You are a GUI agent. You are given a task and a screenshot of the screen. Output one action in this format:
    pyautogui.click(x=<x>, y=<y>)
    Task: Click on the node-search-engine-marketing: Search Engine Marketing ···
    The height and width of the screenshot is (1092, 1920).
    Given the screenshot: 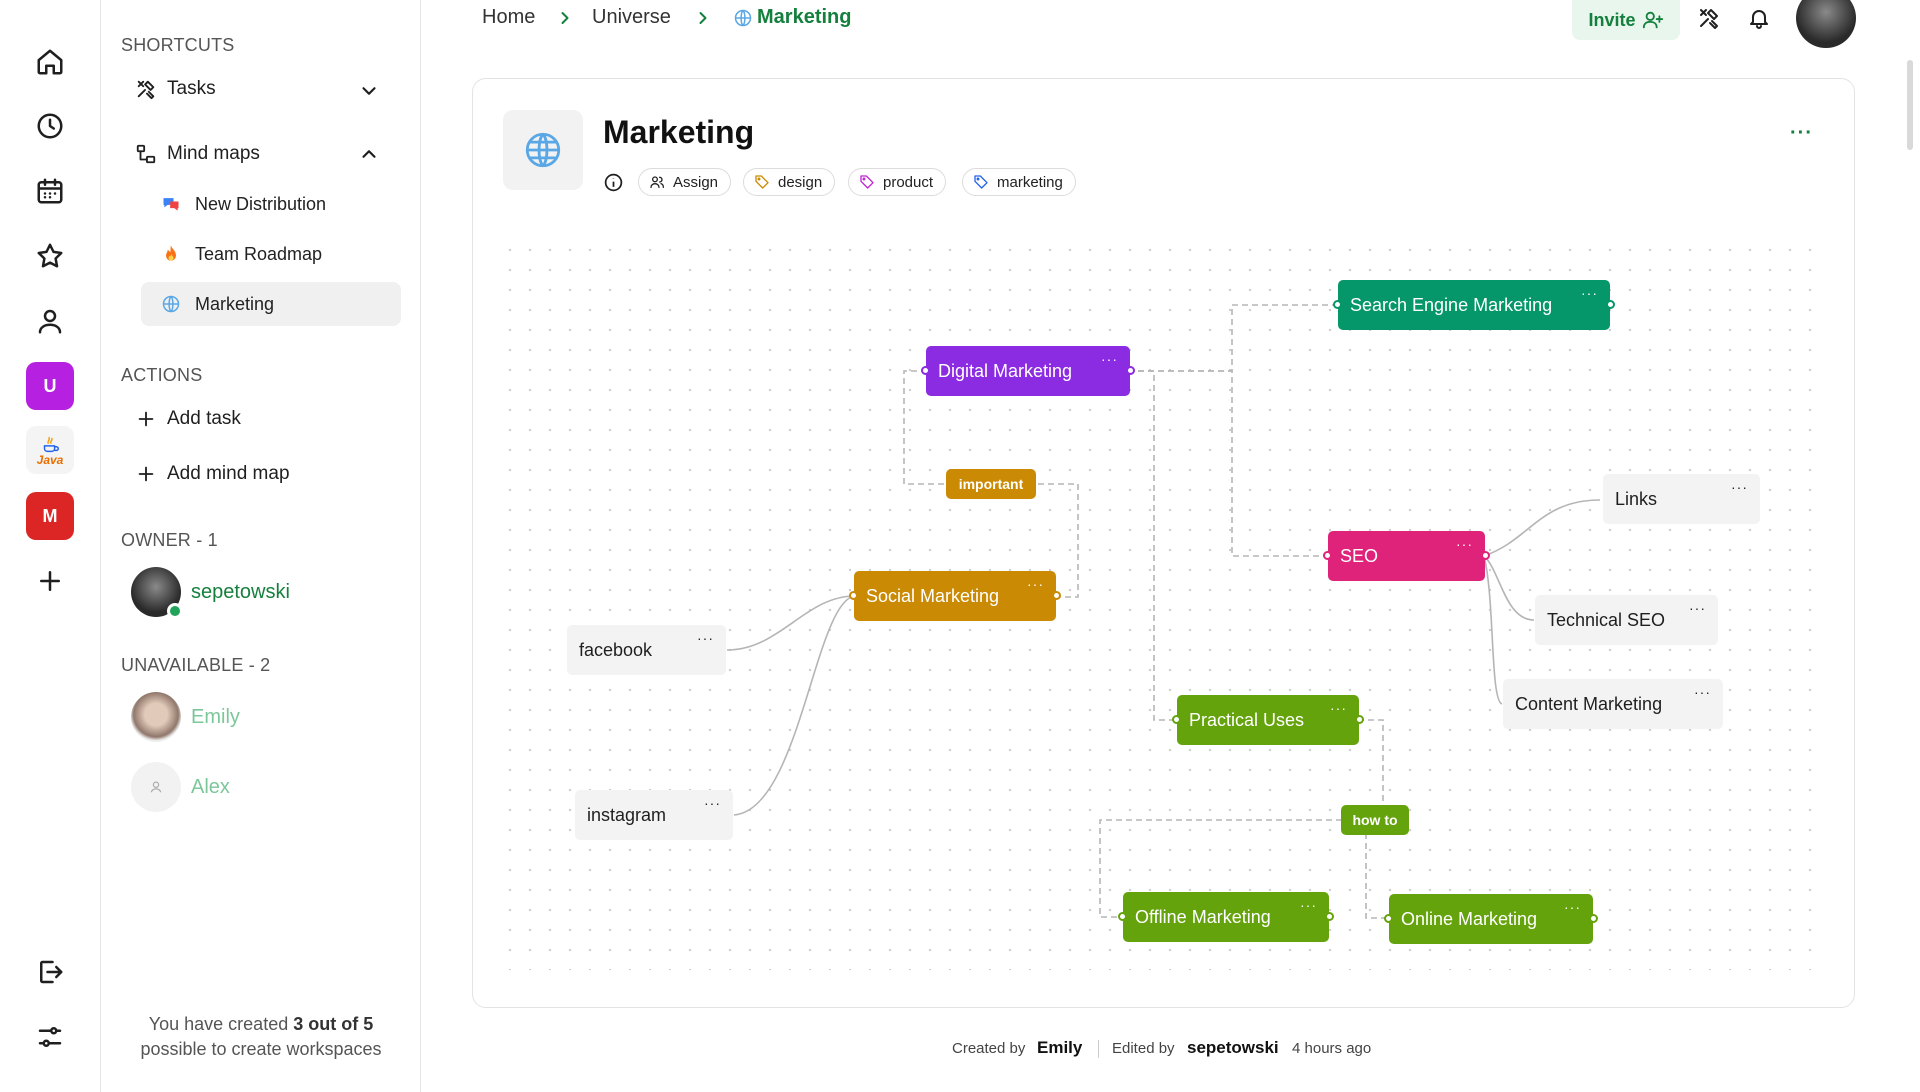 What is the action you would take?
    pyautogui.click(x=1474, y=305)
    